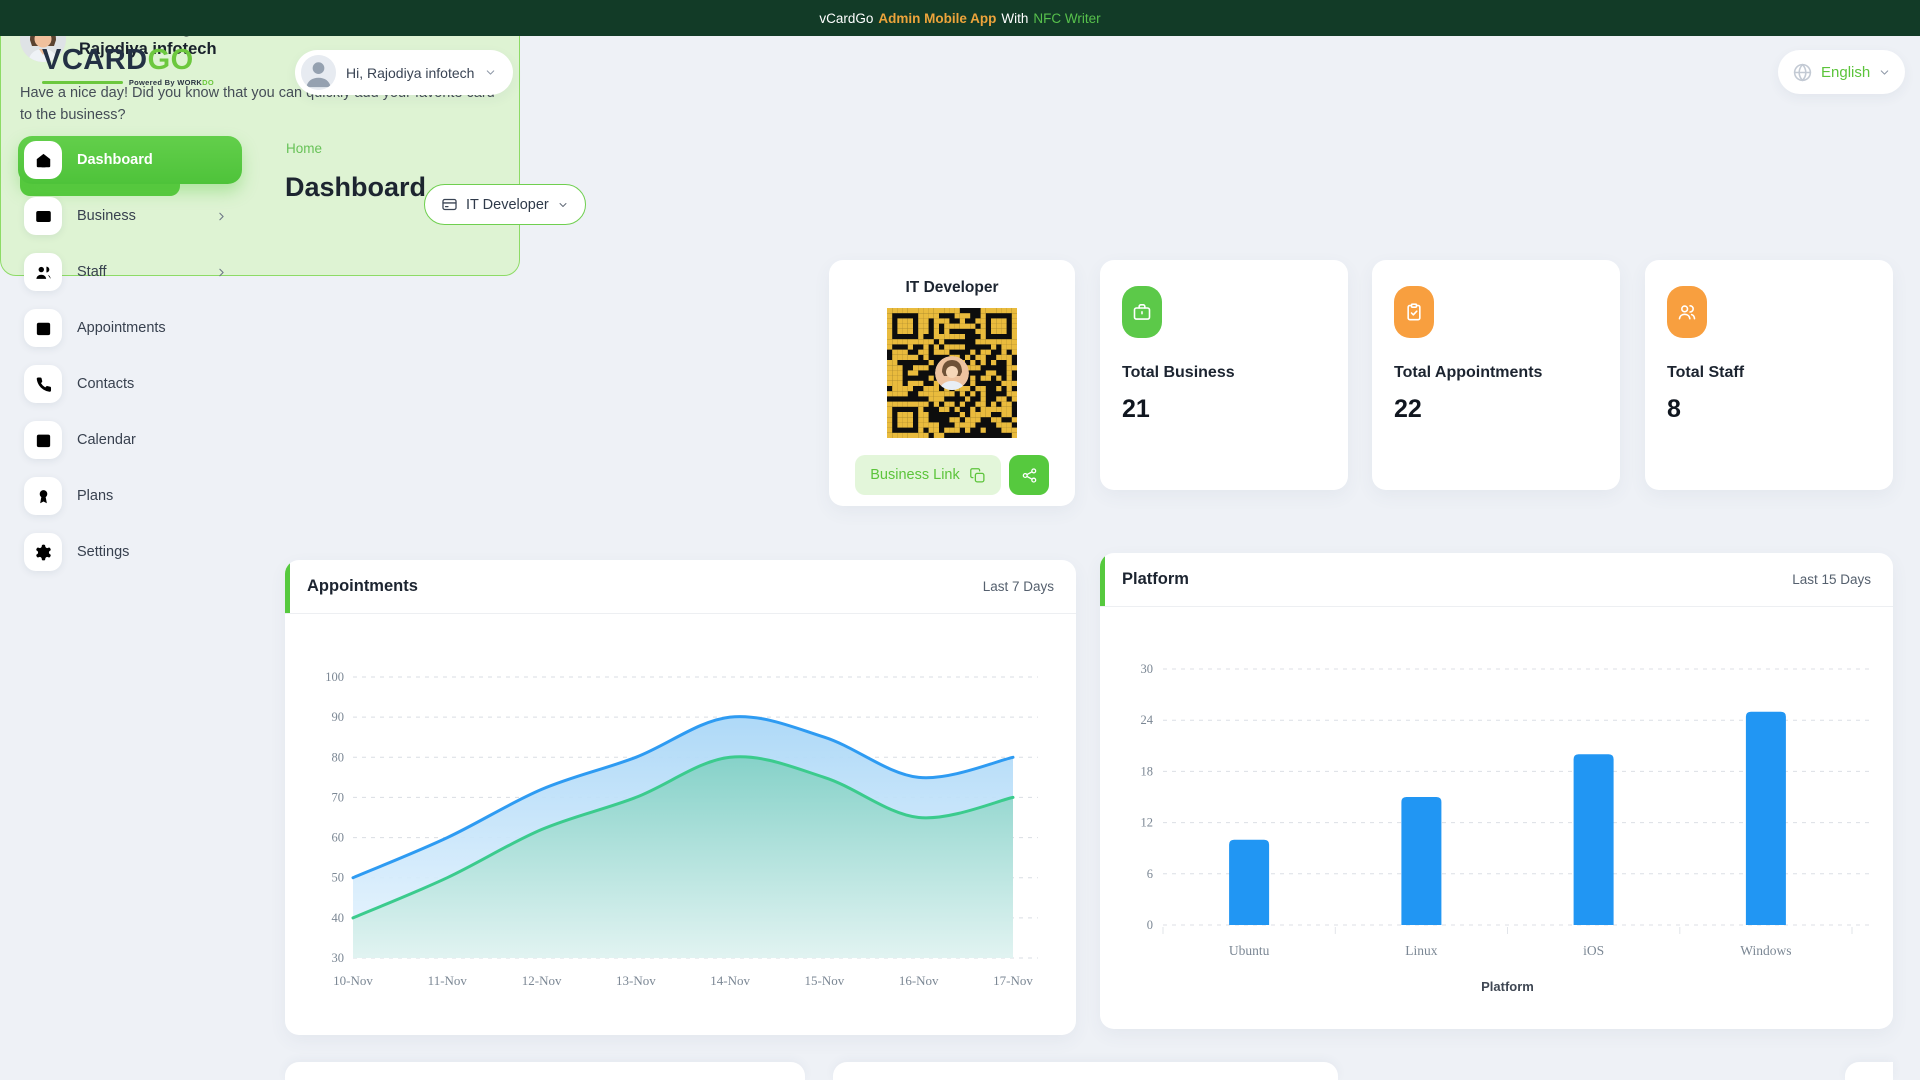 The width and height of the screenshot is (1920, 1080). I want to click on user-avatar, so click(318, 72).